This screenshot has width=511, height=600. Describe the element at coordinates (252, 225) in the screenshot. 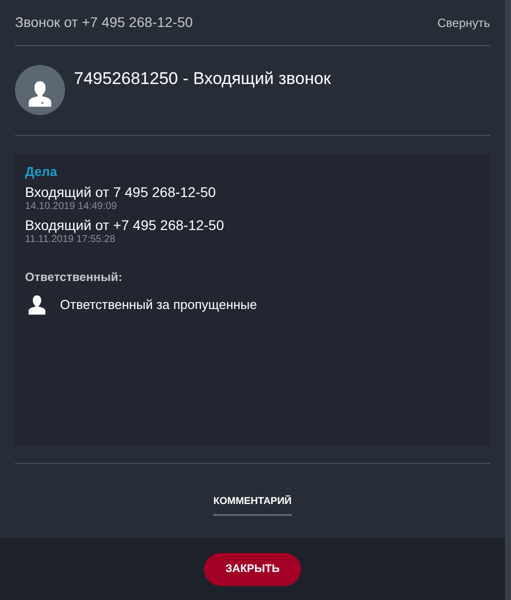

I see `deal-title: Входящий от +7 495 268-12-50` at that location.